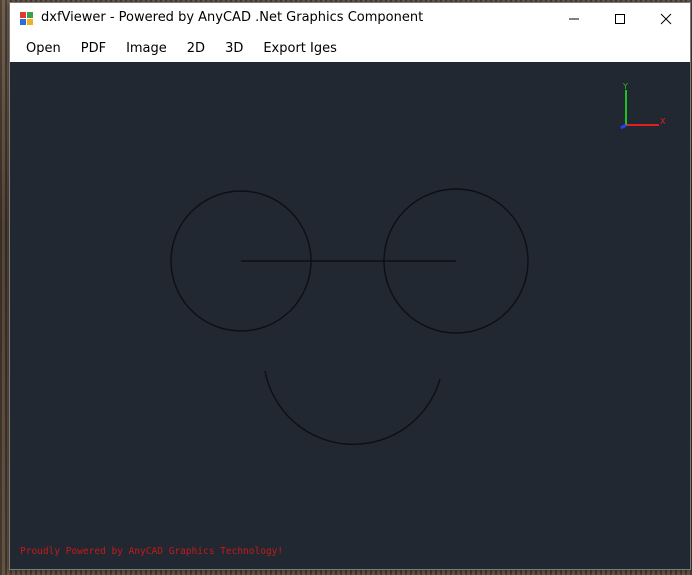 The height and width of the screenshot is (575, 692). I want to click on smile-arc, so click(352, 408).